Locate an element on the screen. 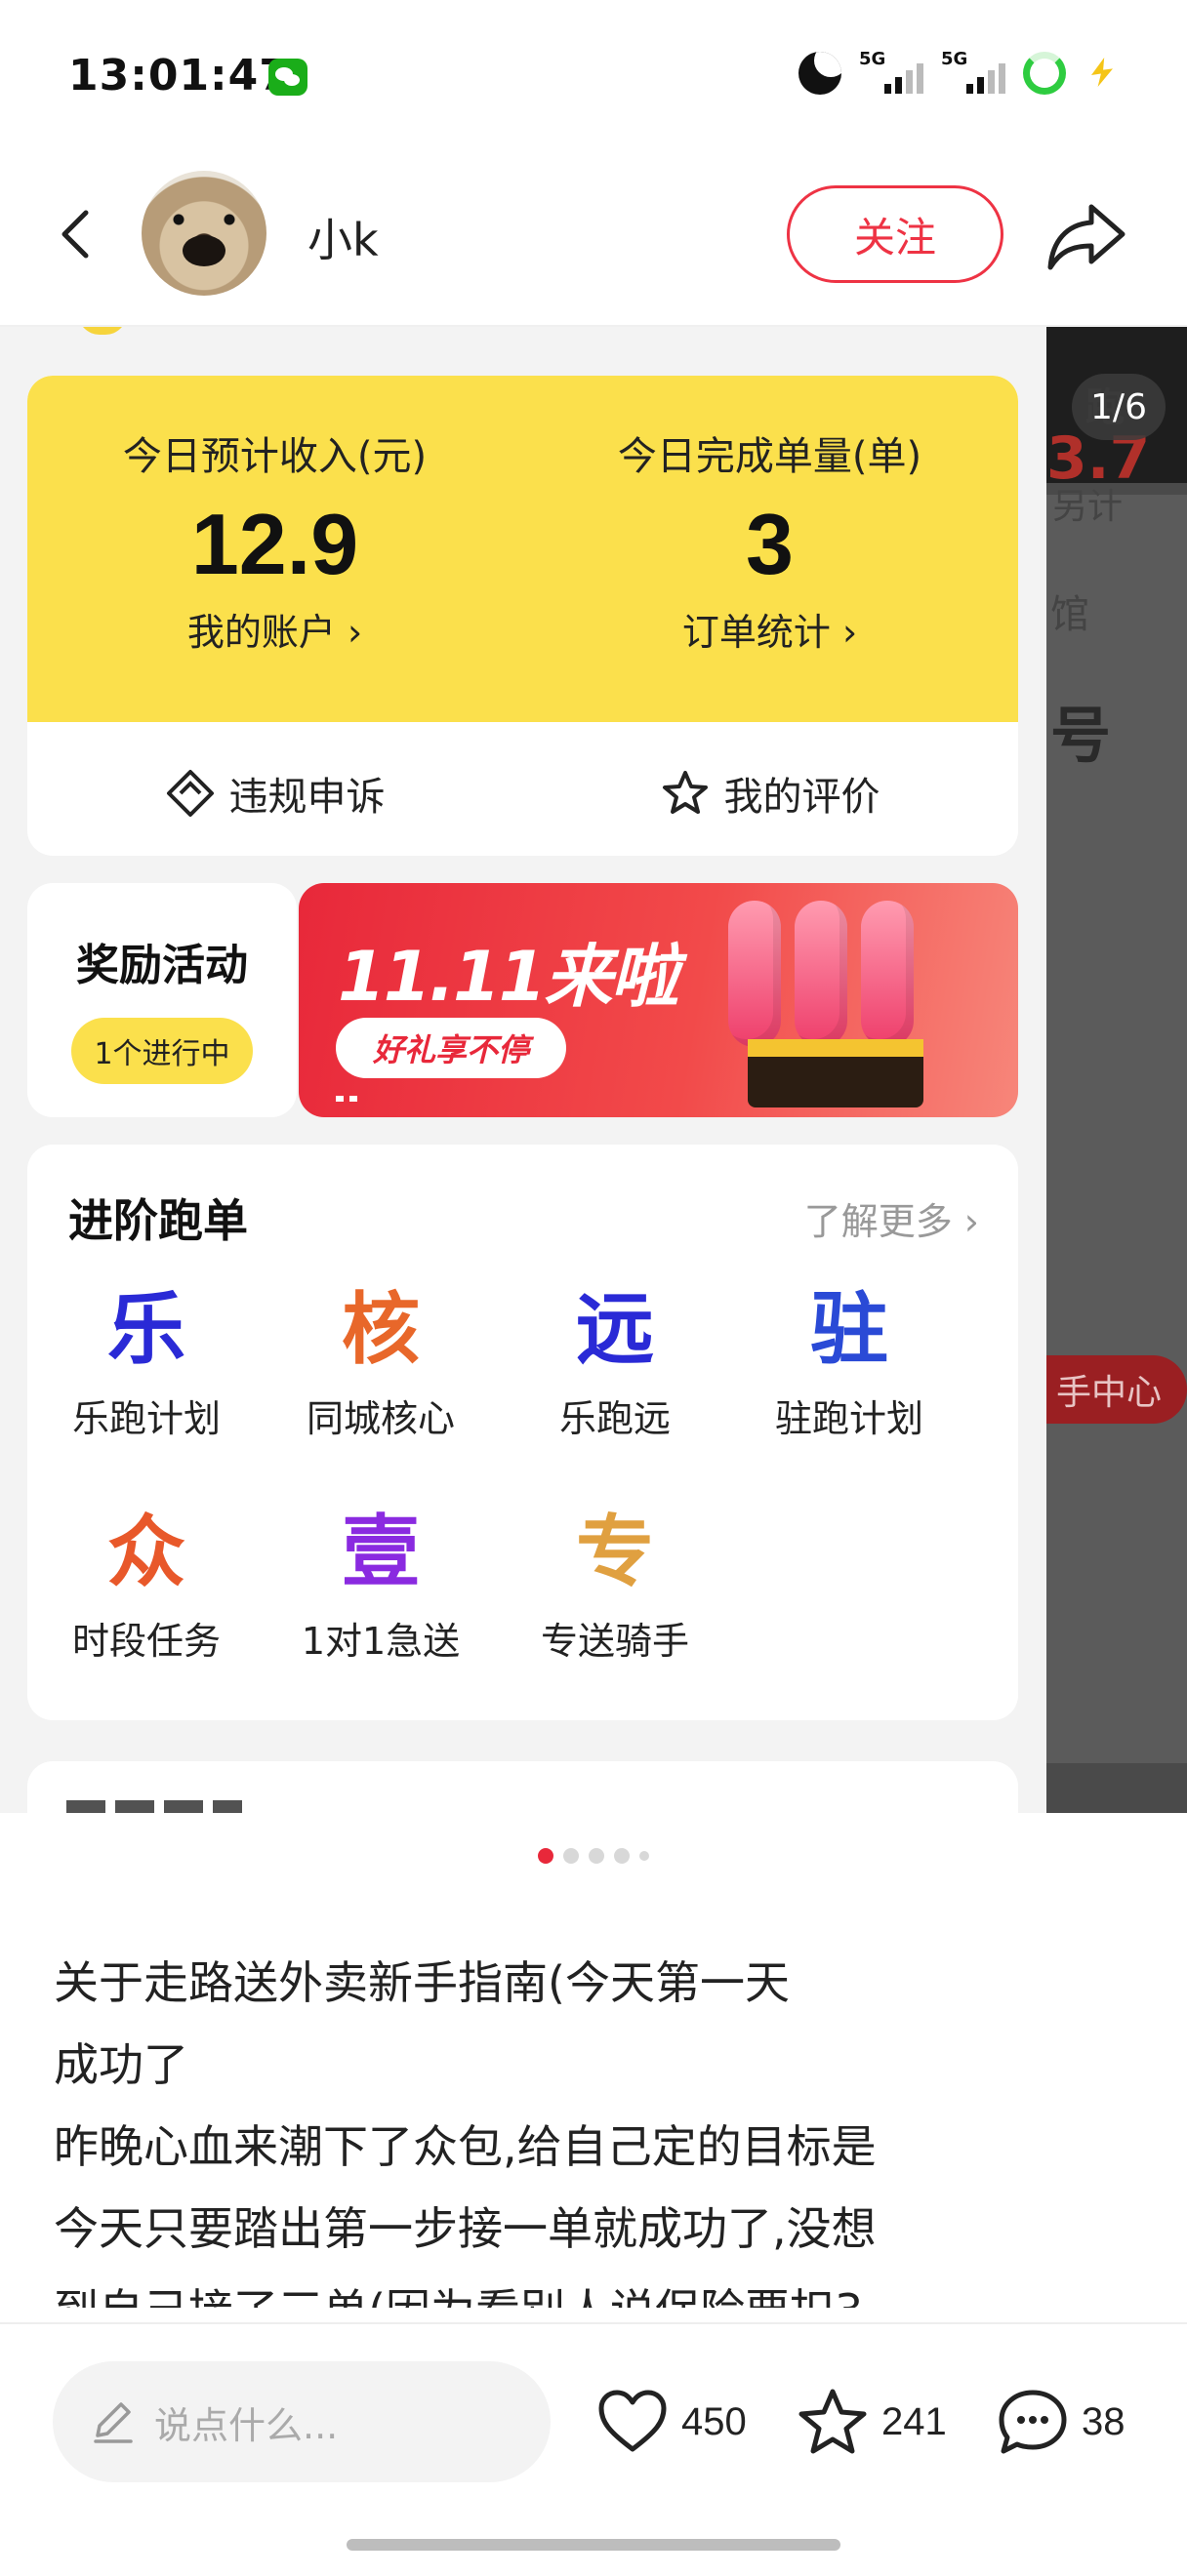 This screenshot has width=1187, height=2576. username: 小k is located at coordinates (343, 237).